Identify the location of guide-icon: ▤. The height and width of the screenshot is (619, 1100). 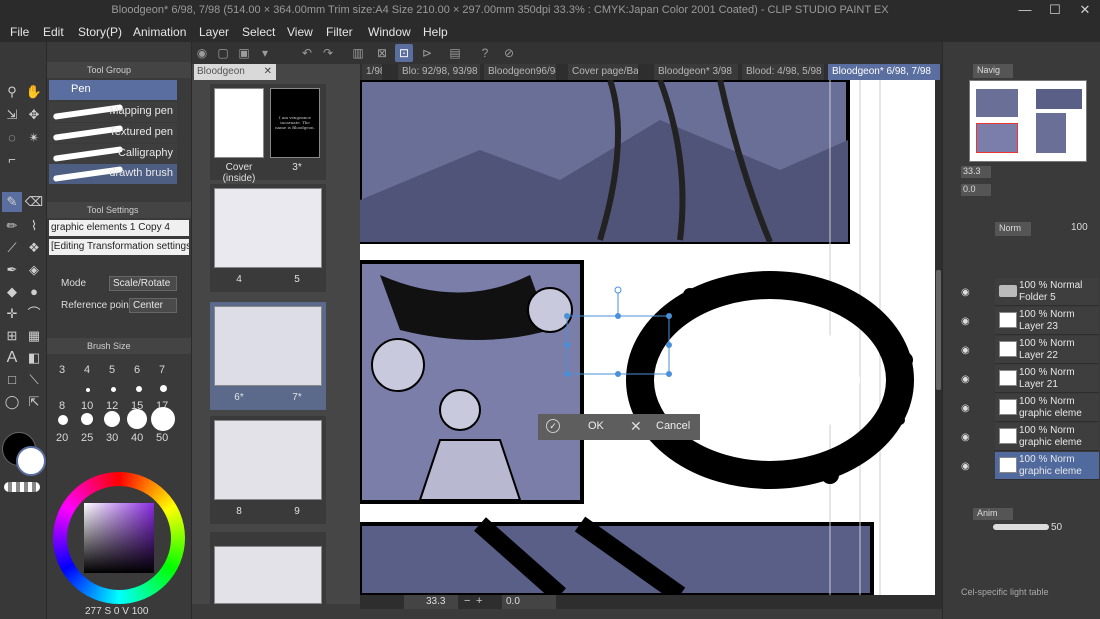
(455, 53).